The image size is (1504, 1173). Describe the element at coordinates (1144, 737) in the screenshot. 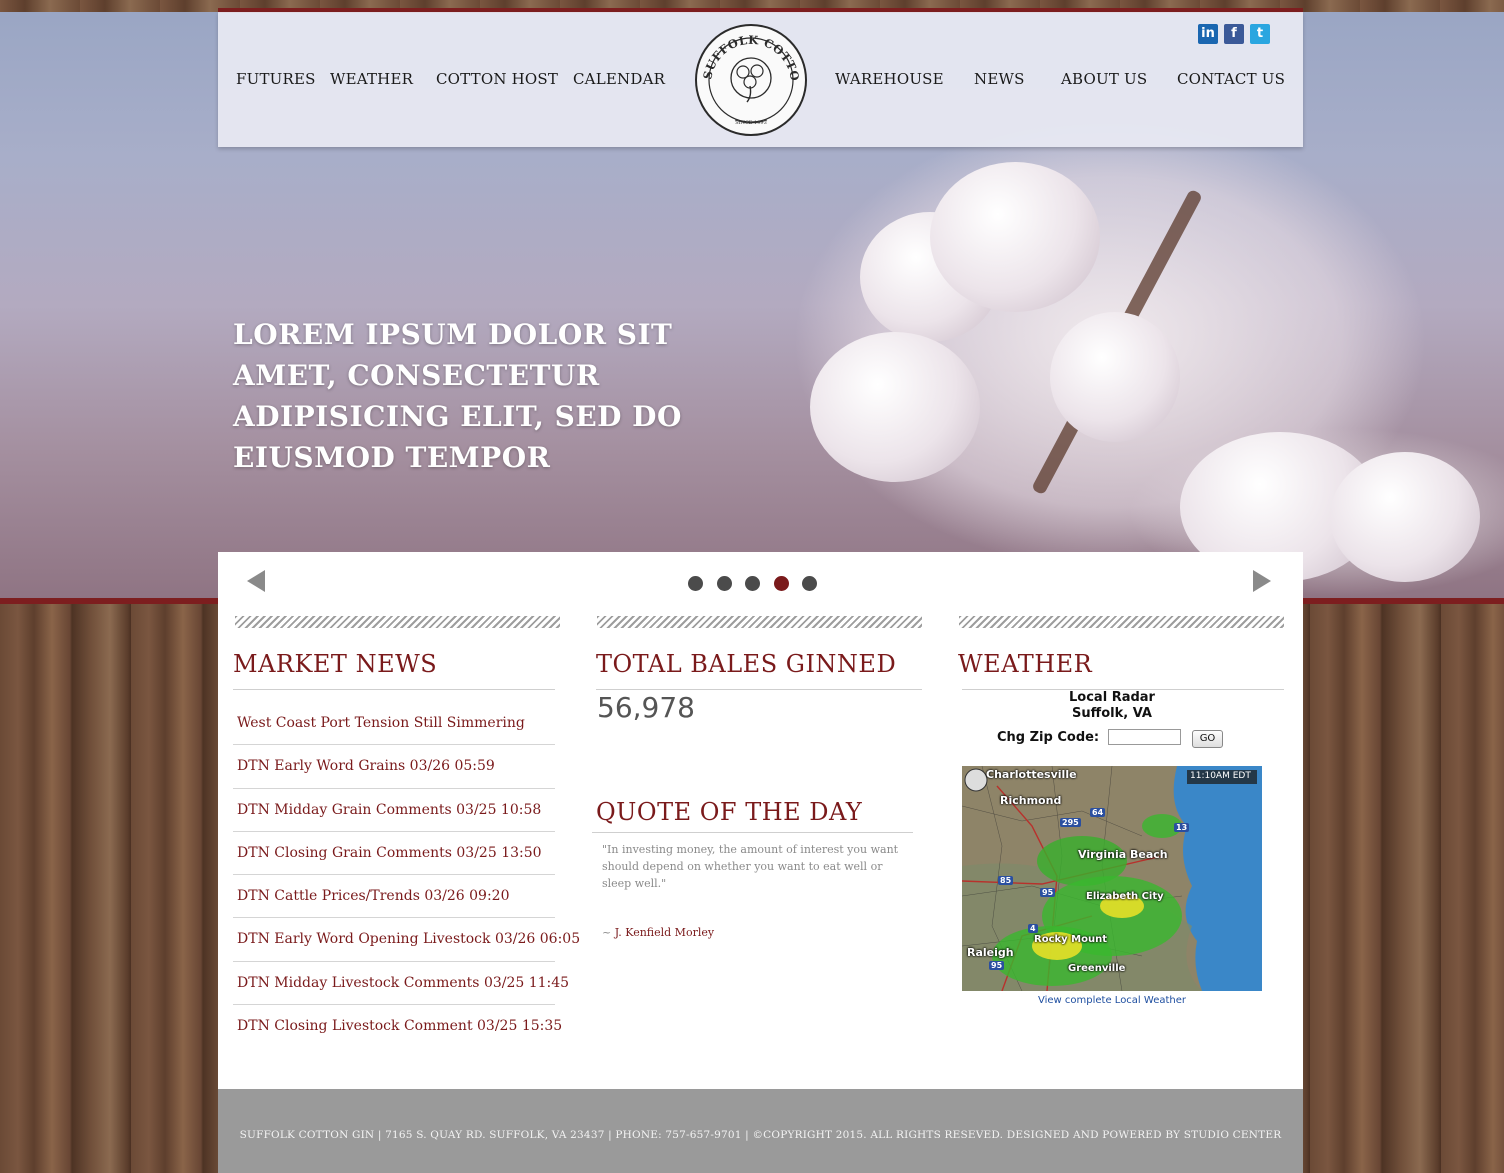

I see `zip-code-input` at that location.